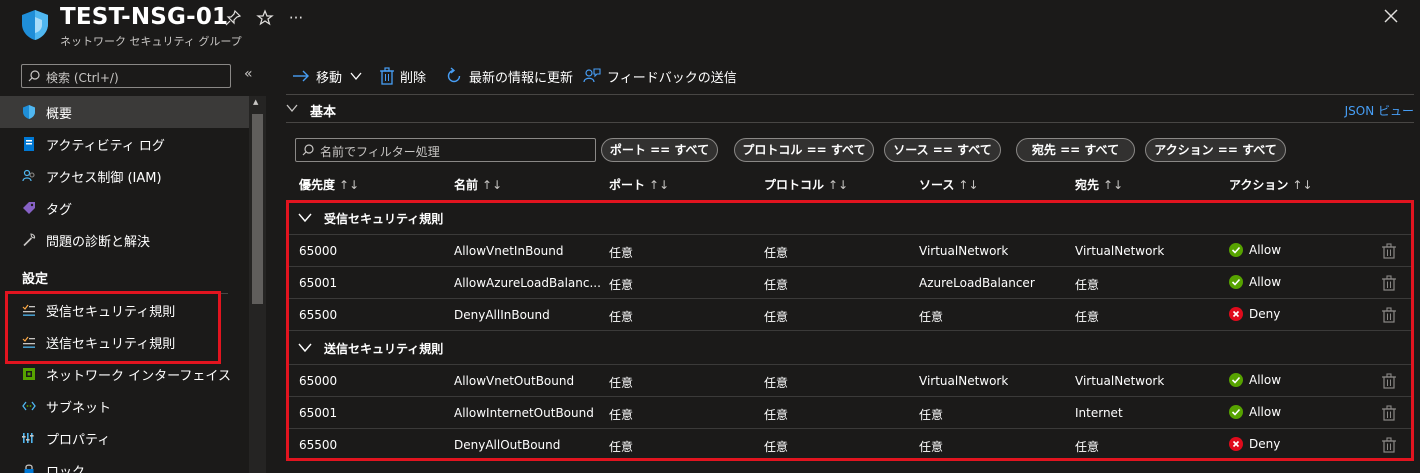 This screenshot has height=473, width=1420. What do you see at coordinates (804, 150) in the screenshot?
I see `protocol-filter-pill: プロトコル == すべて` at bounding box center [804, 150].